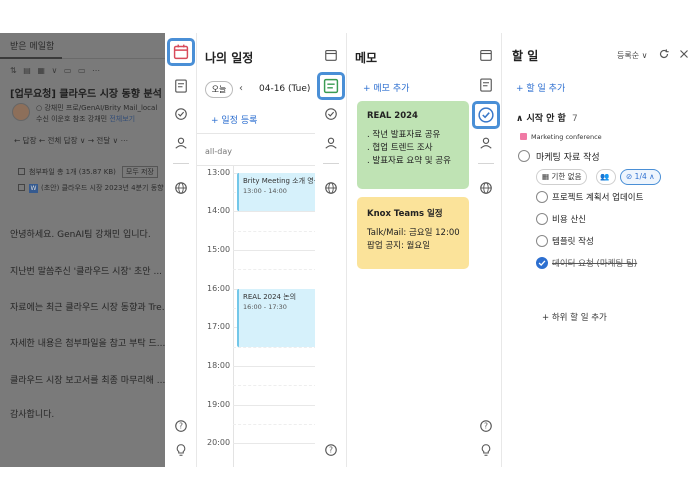  Describe the element at coordinates (280, 181) in the screenshot. I see `event-name: Brity Meeting 소개 영상` at that location.